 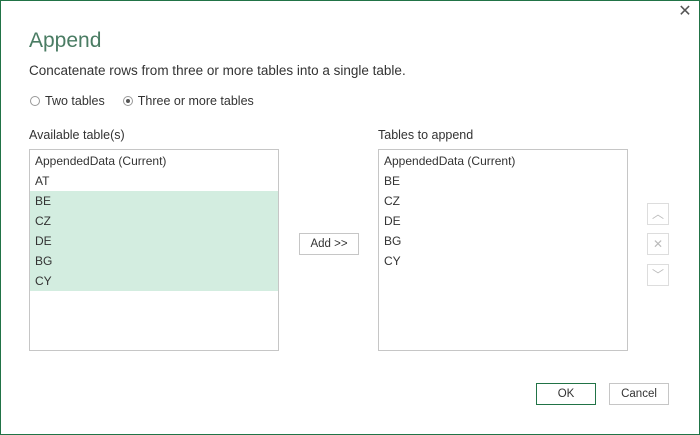 What do you see at coordinates (639, 394) in the screenshot?
I see `cancel-button: Cancel` at bounding box center [639, 394].